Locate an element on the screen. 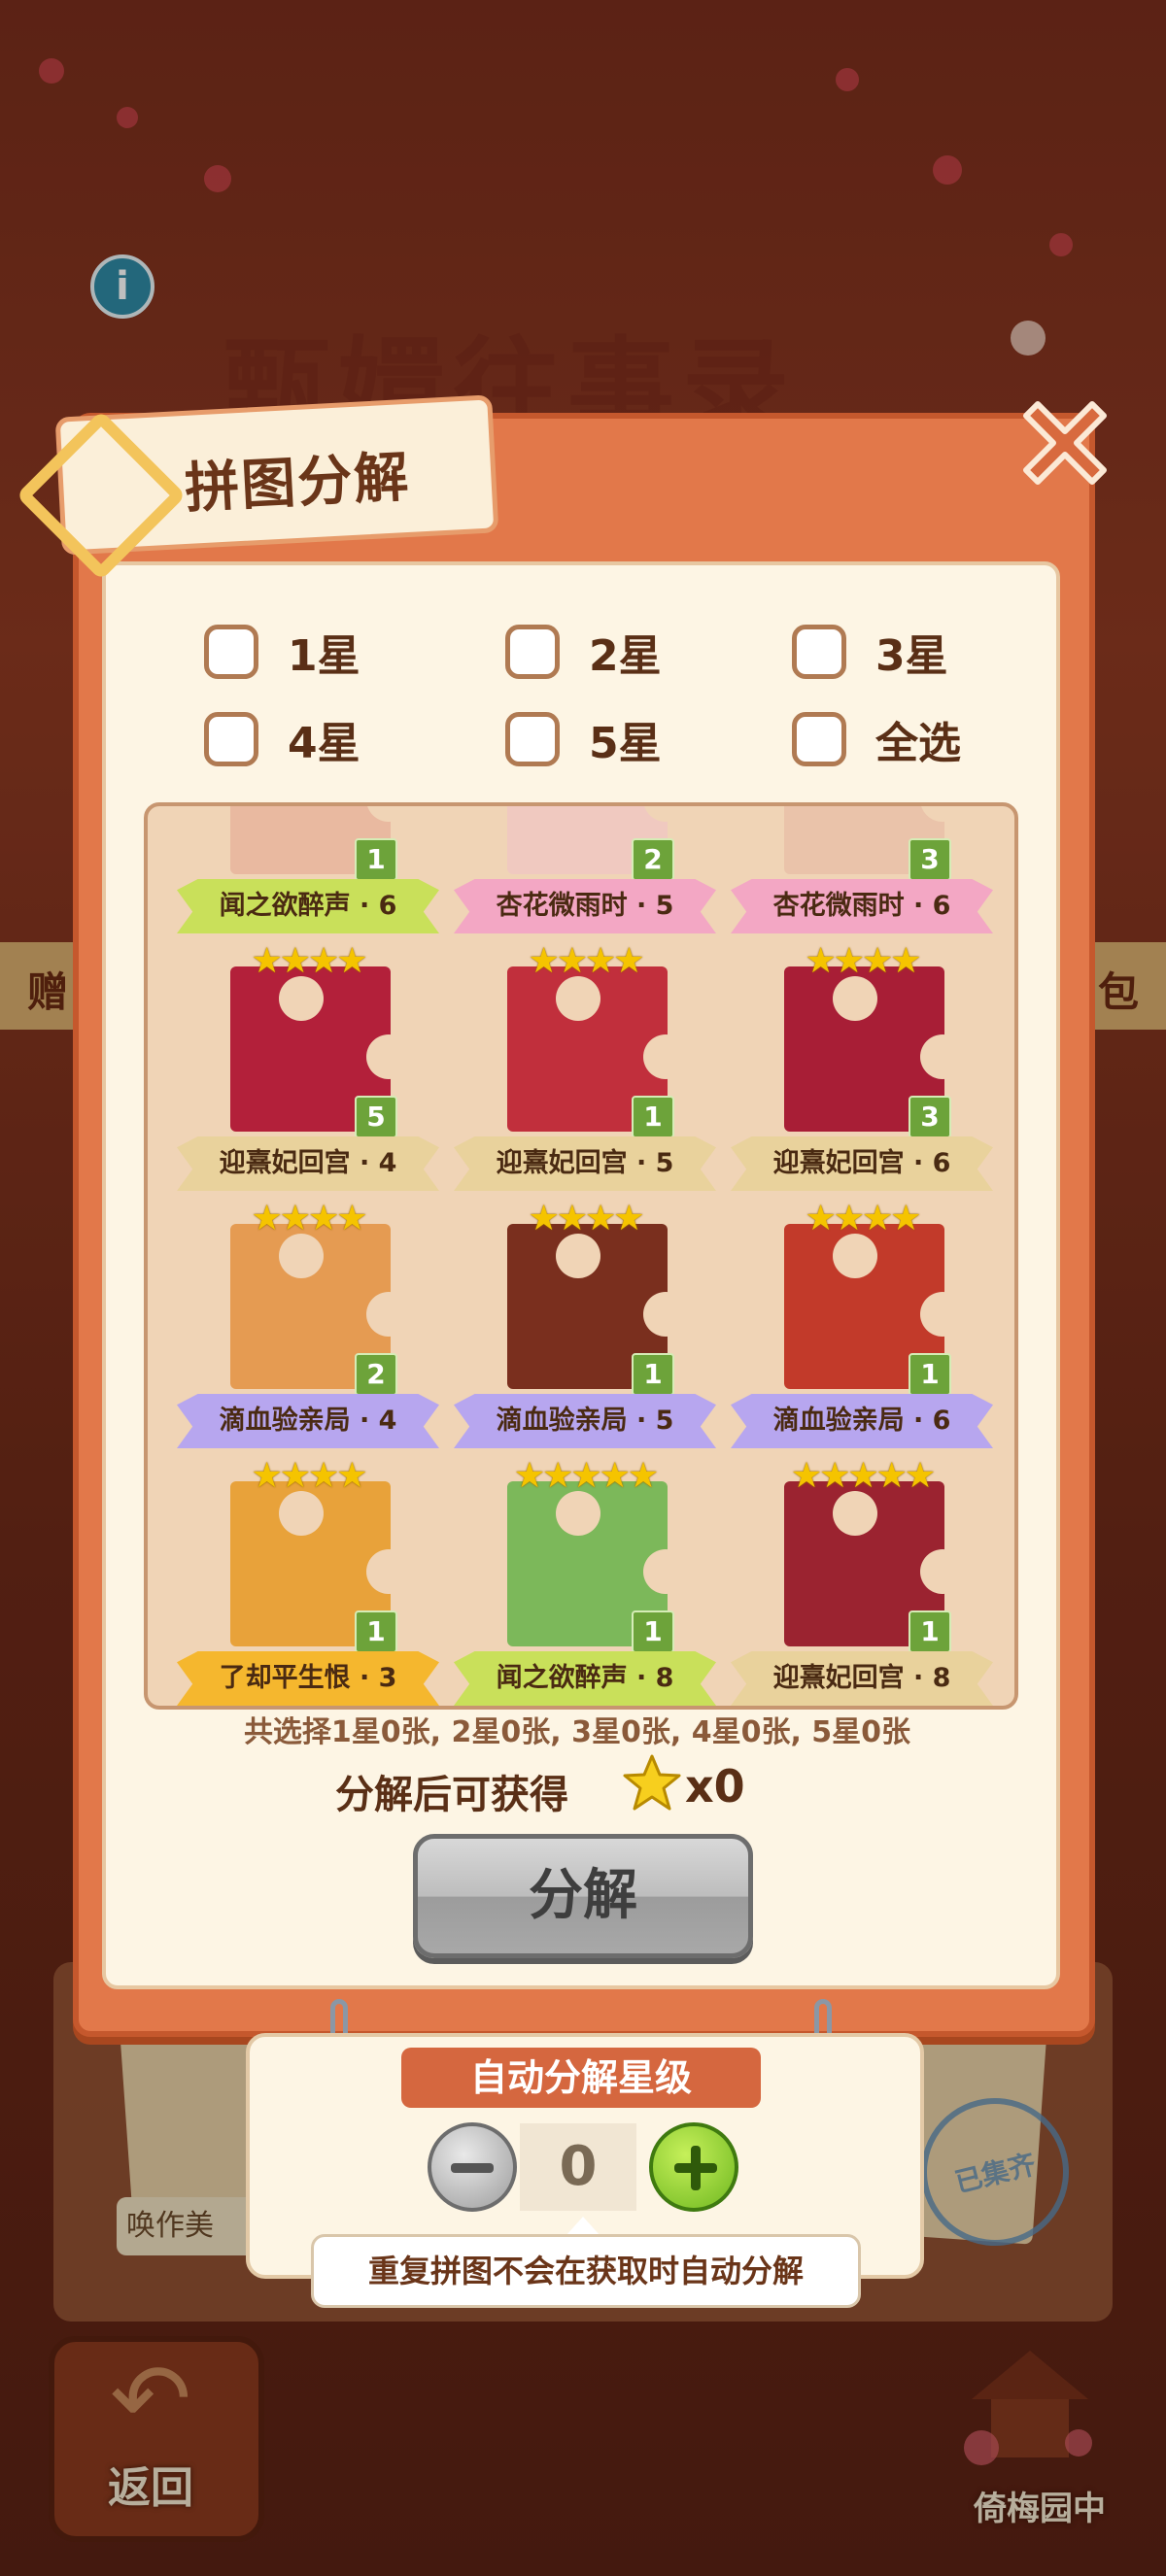 The width and height of the screenshot is (1166, 2576). filter-5-star: 5星 is located at coordinates (583, 739).